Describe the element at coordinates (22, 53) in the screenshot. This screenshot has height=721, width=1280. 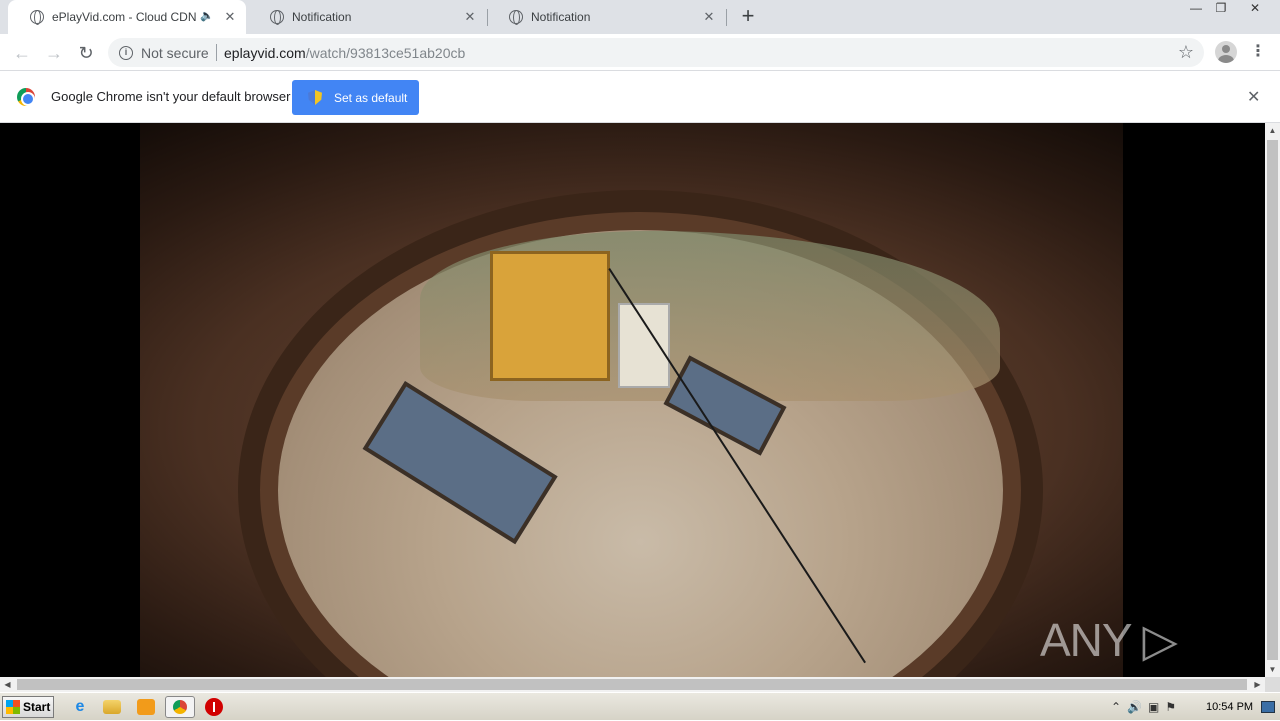
I see `back-button: ←` at that location.